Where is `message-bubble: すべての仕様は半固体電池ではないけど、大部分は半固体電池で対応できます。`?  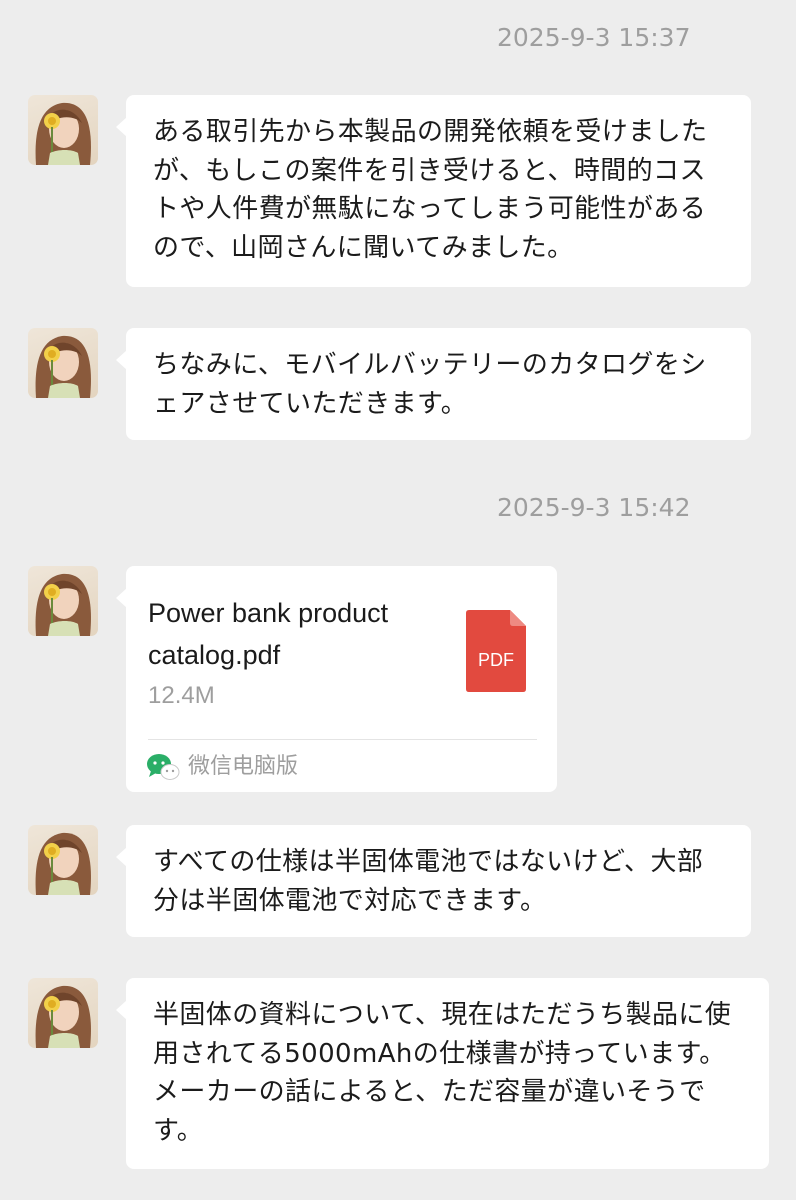
message-bubble: すべての仕様は半固体電池ではないけど、大部分は半固体電池で対応できます。 is located at coordinates (433, 881).